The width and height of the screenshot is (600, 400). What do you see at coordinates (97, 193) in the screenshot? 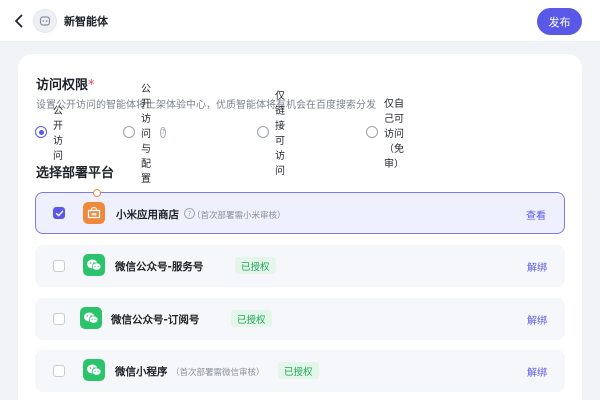
I see `notification-dot` at bounding box center [97, 193].